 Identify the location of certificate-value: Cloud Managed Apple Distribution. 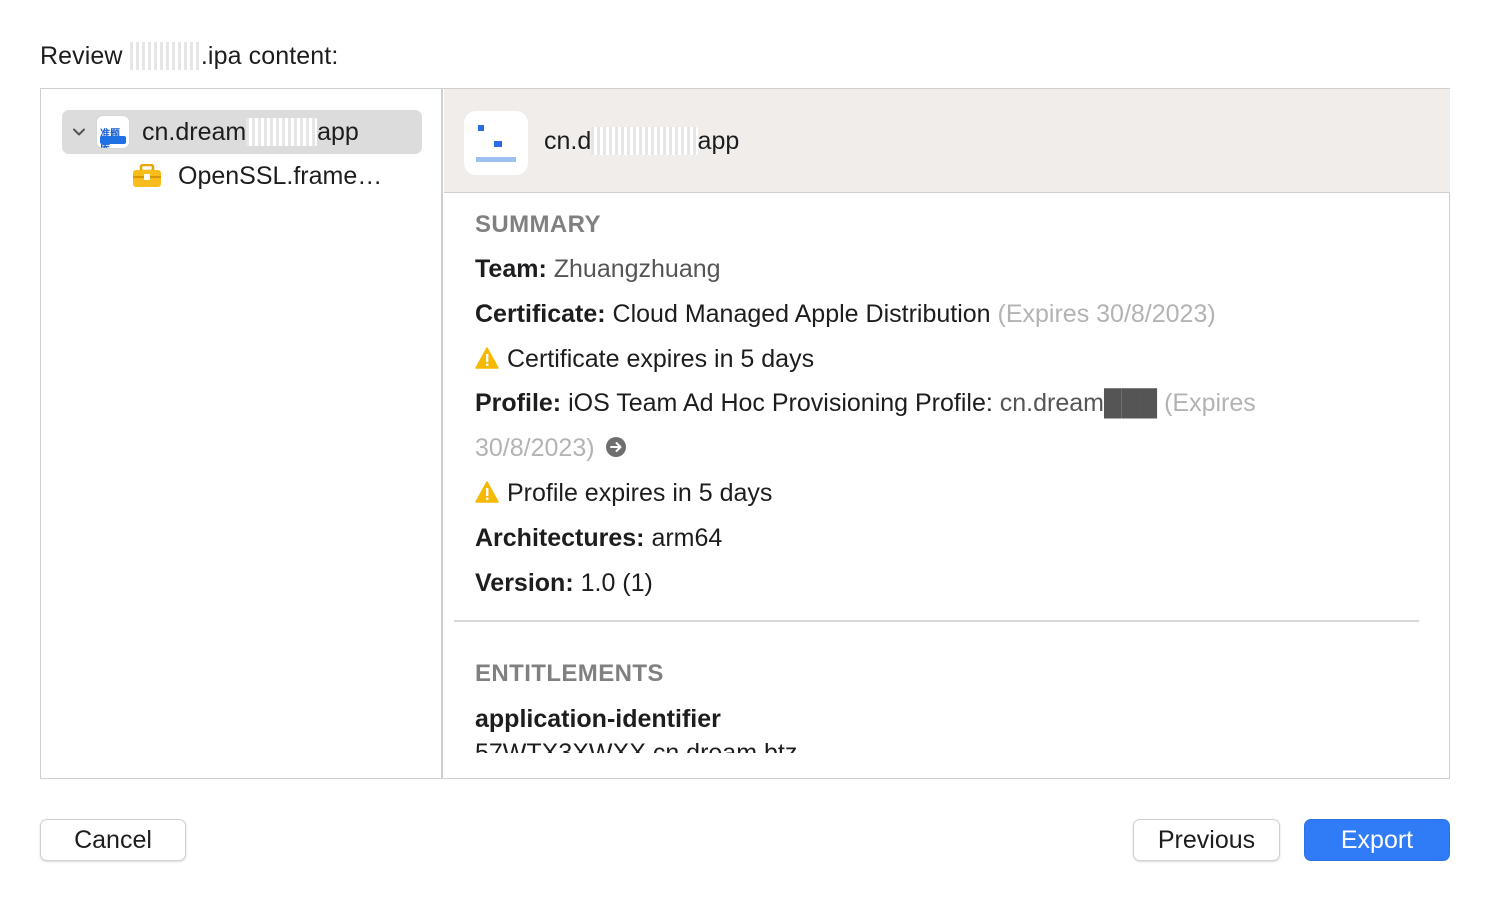
(801, 314).